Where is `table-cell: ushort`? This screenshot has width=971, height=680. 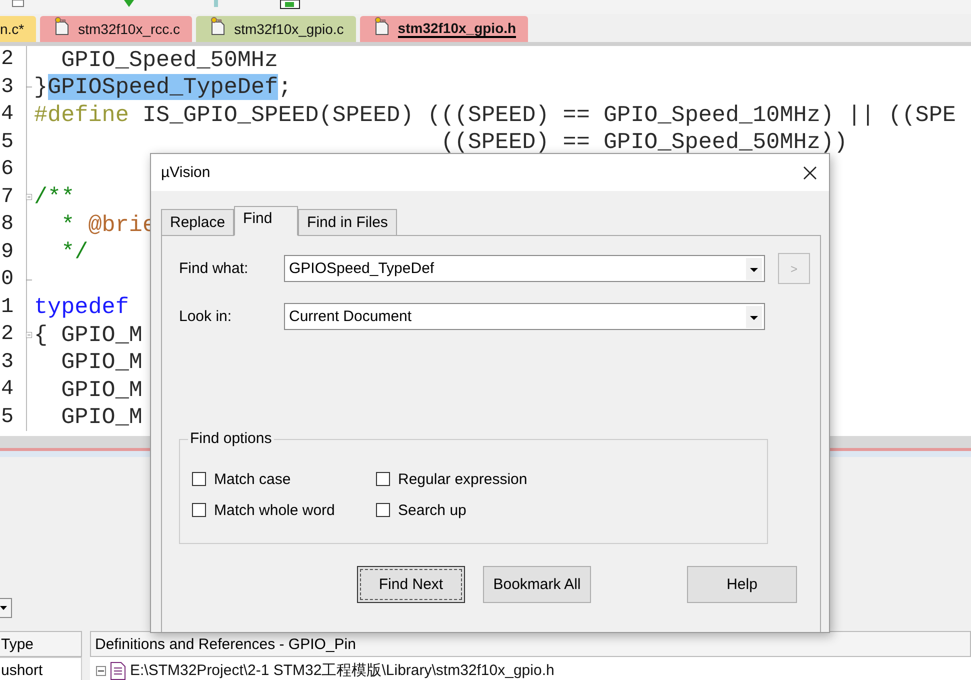
table-cell: ushort is located at coordinates (41, 668).